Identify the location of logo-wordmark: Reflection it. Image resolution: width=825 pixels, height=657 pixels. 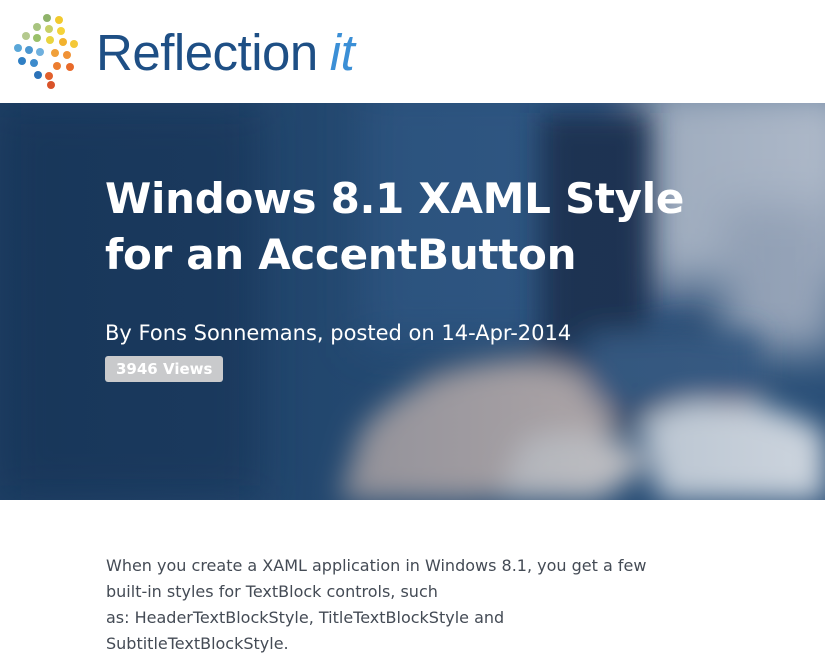
(225, 53).